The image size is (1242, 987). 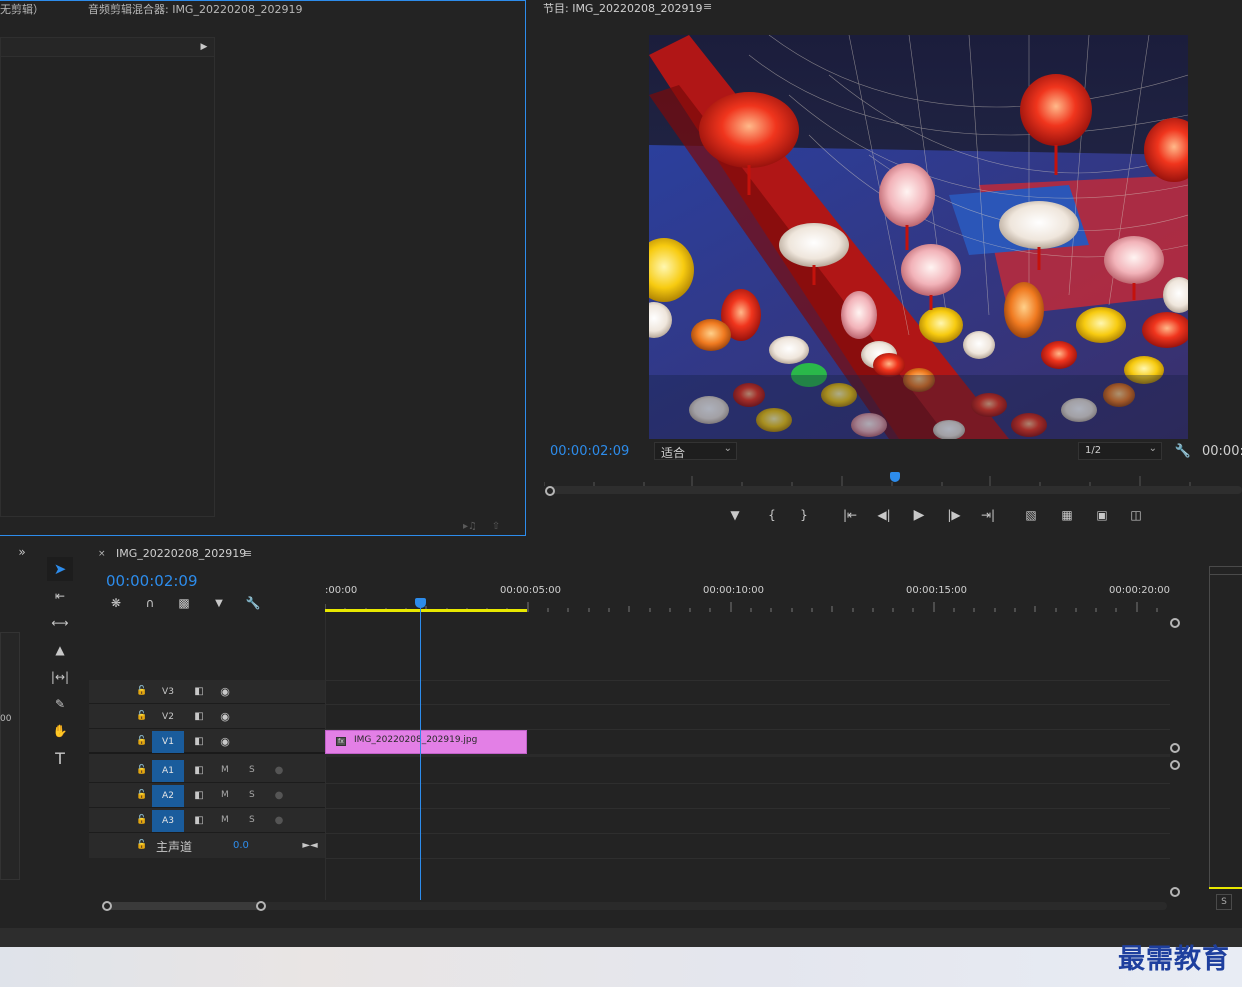 What do you see at coordinates (1175, 765) in the screenshot?
I see `audio-scroll-top-handle` at bounding box center [1175, 765].